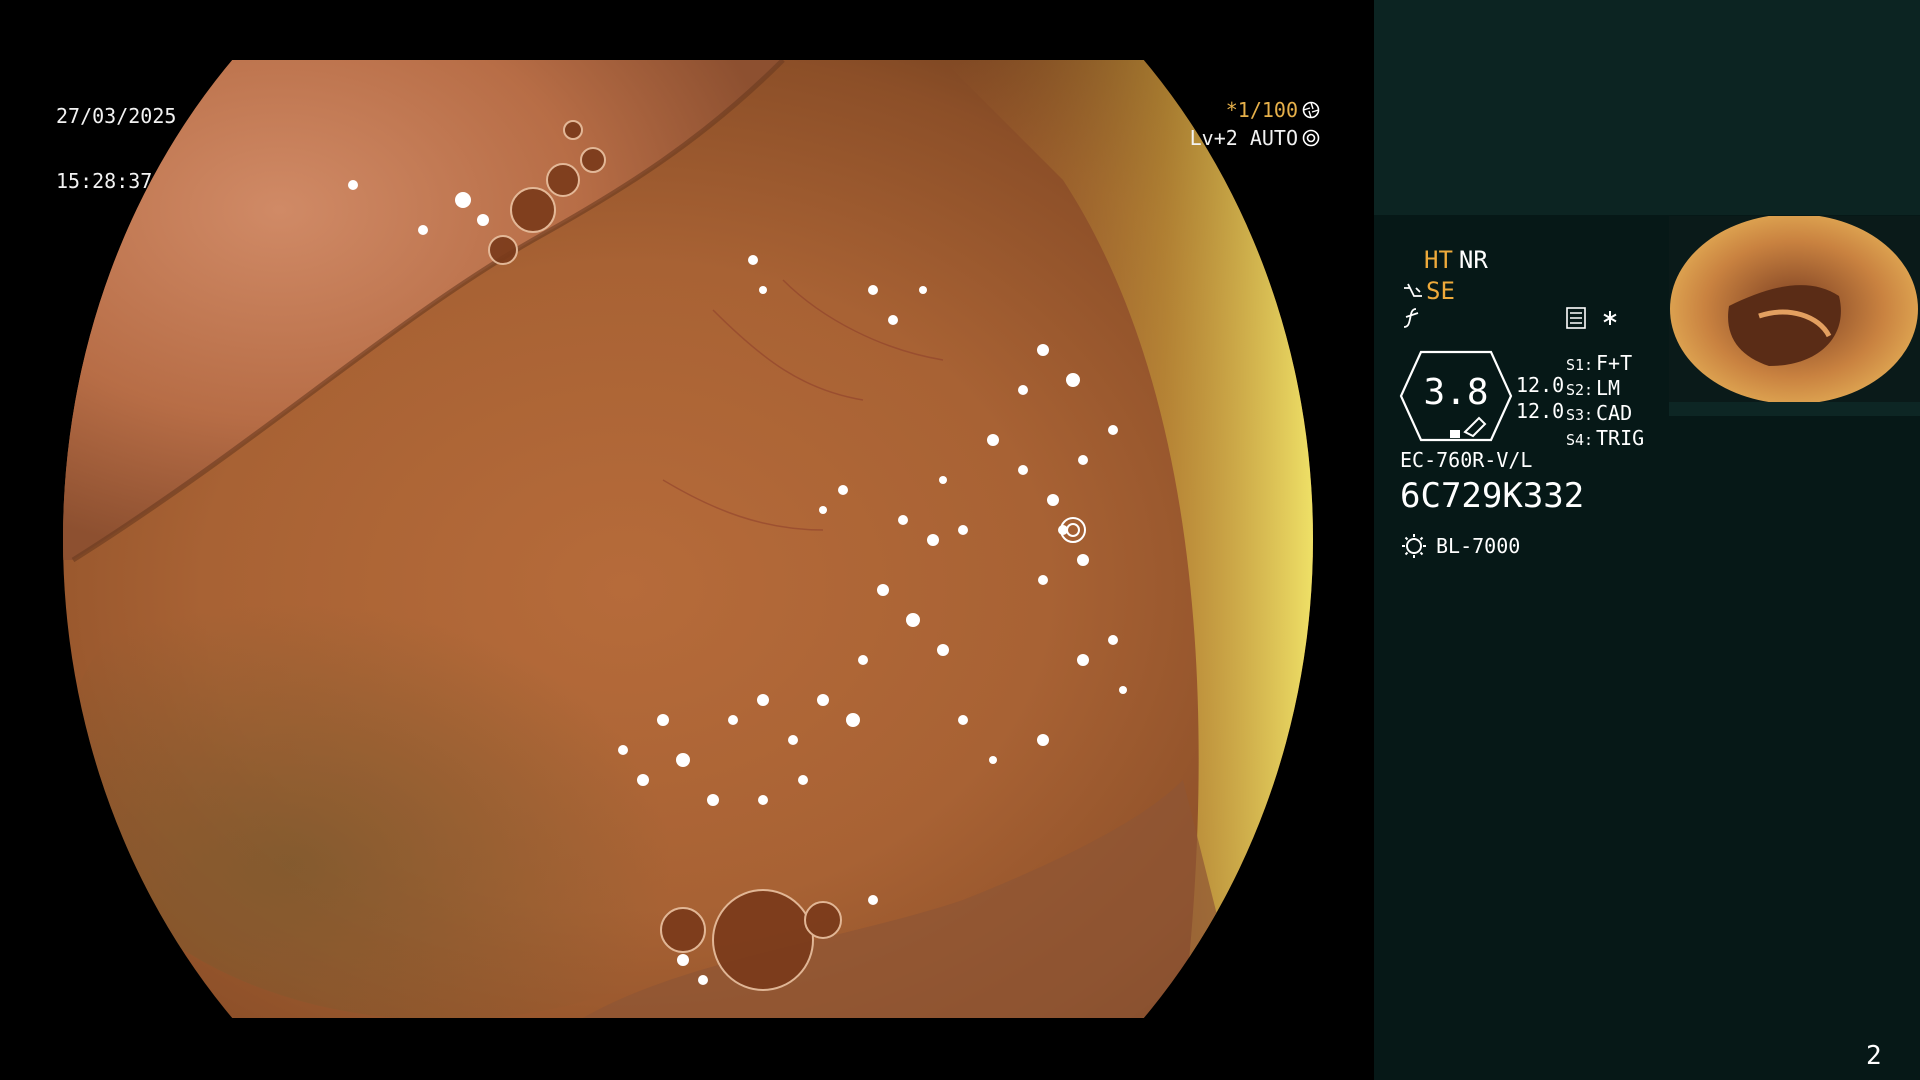 The width and height of the screenshot is (1920, 1080). What do you see at coordinates (1794, 409) in the screenshot?
I see `thumbnail-bar` at bounding box center [1794, 409].